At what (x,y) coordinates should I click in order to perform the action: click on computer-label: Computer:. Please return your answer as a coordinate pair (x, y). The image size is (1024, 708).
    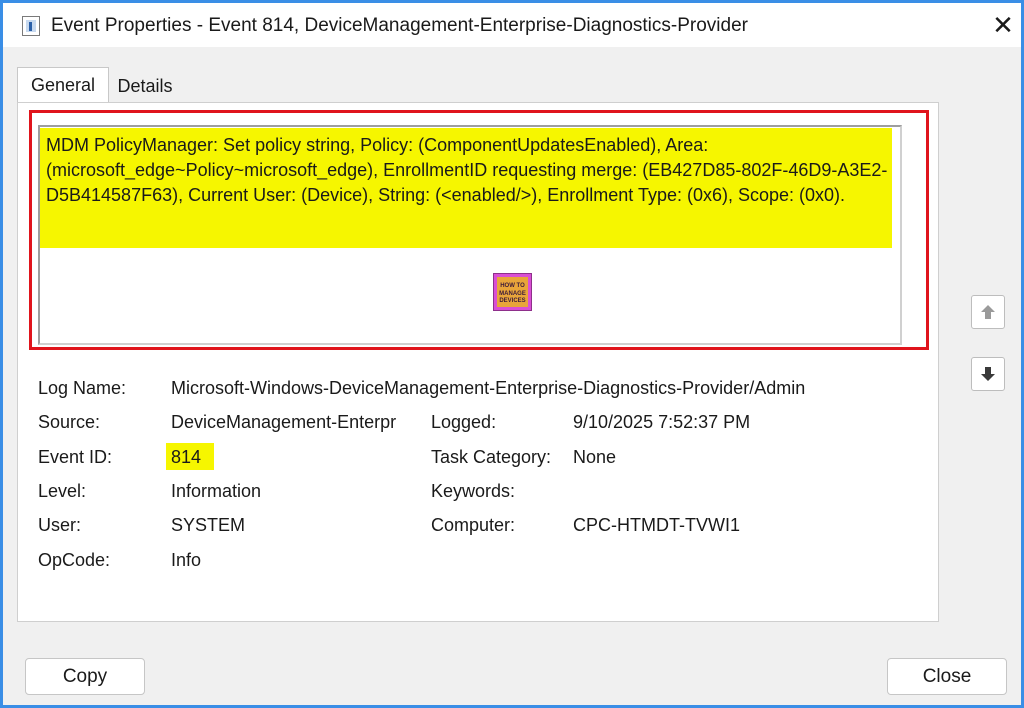
    Looking at the image, I should click on (473, 525).